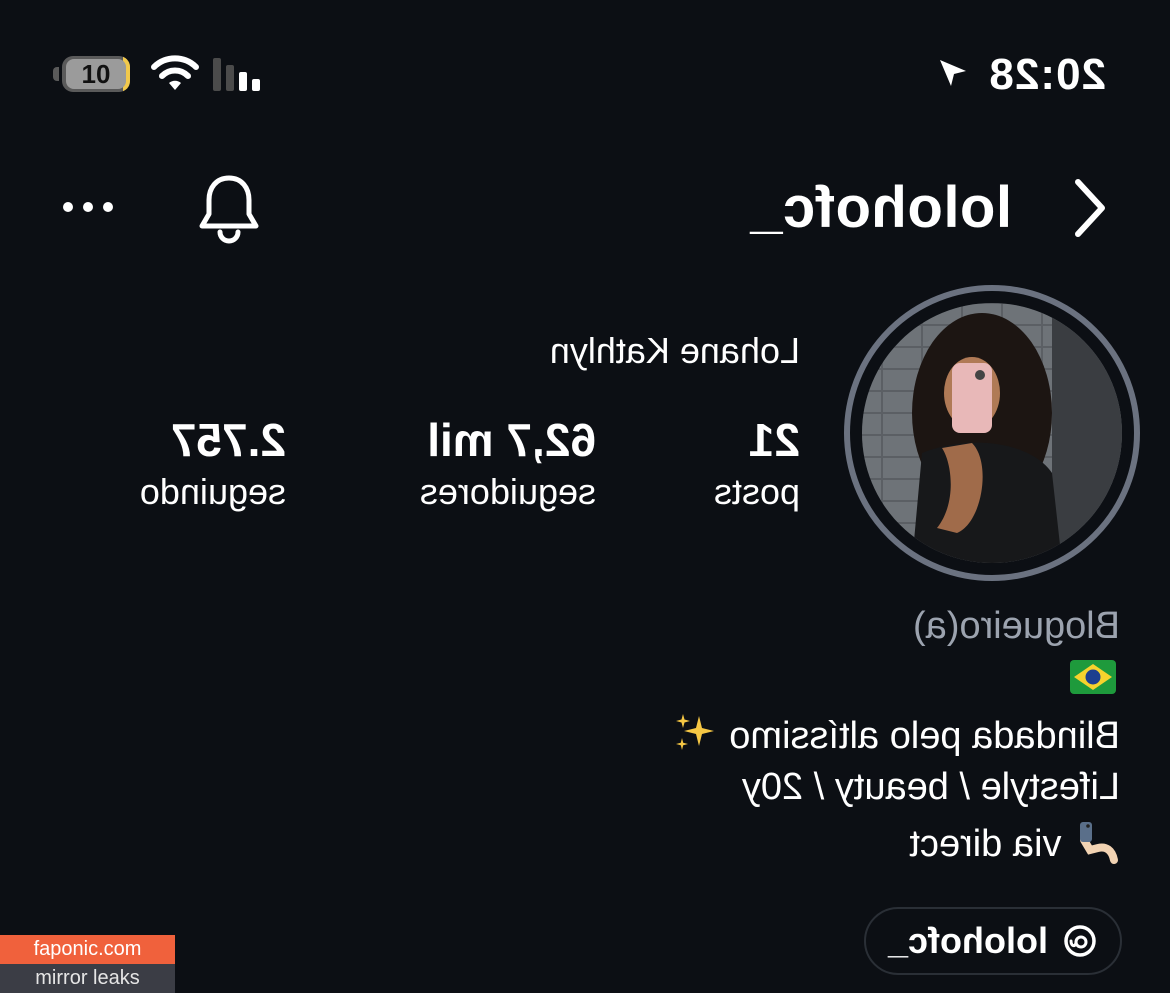 This screenshot has height=993, width=1170. I want to click on stat-posts: 21 posts, so click(757, 464).